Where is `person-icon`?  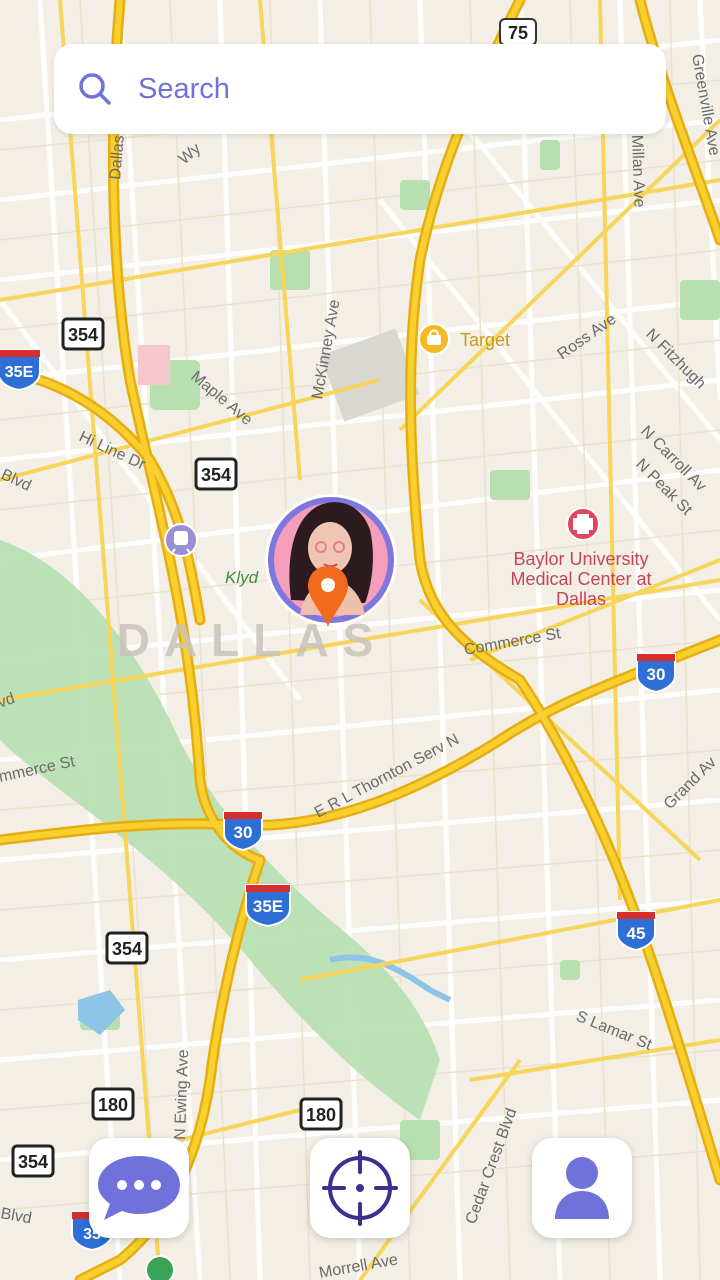 person-icon is located at coordinates (582, 1188).